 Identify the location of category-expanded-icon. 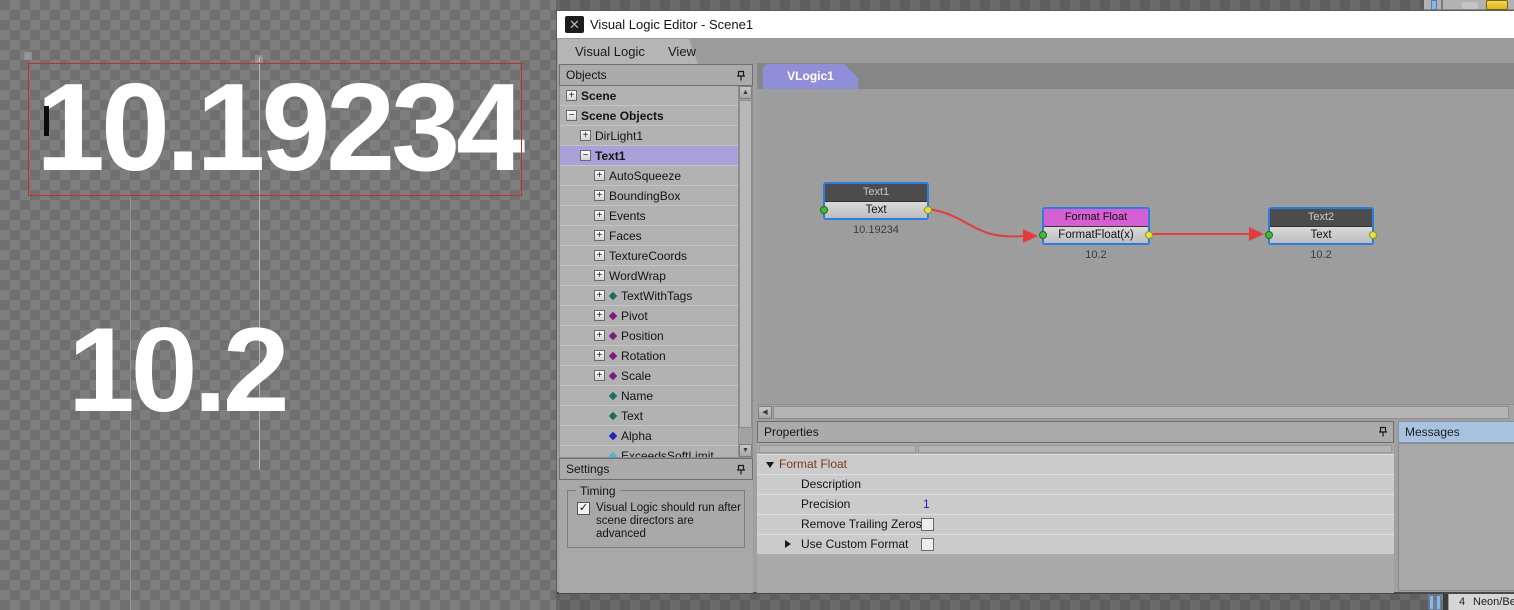
(770, 465).